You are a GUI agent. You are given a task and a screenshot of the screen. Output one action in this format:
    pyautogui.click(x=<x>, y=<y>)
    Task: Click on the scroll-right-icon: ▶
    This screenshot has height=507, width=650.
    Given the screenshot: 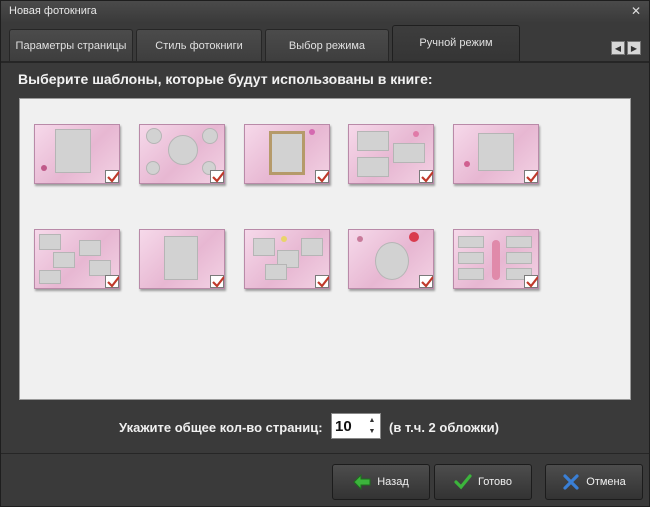 What is the action you would take?
    pyautogui.click(x=634, y=48)
    